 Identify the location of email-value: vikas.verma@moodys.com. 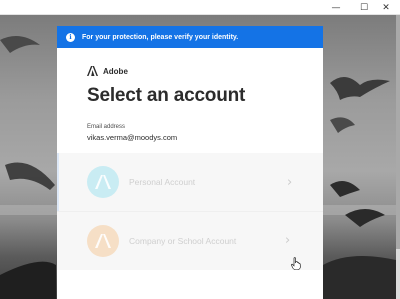
(132, 137).